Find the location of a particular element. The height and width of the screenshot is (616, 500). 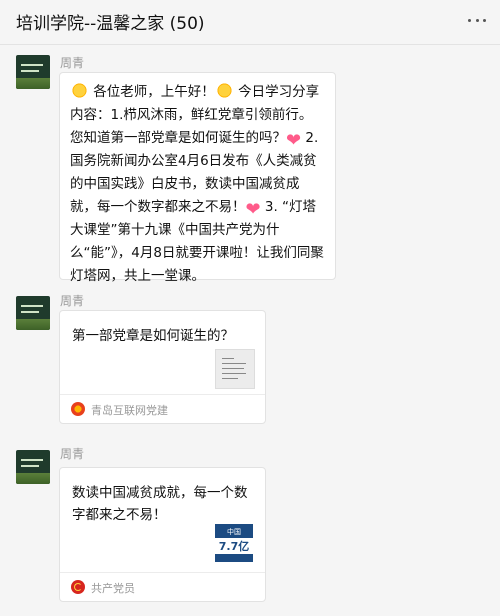

poverty-stats-thumbnail: 中国 7.7亿 is located at coordinates (234, 543).